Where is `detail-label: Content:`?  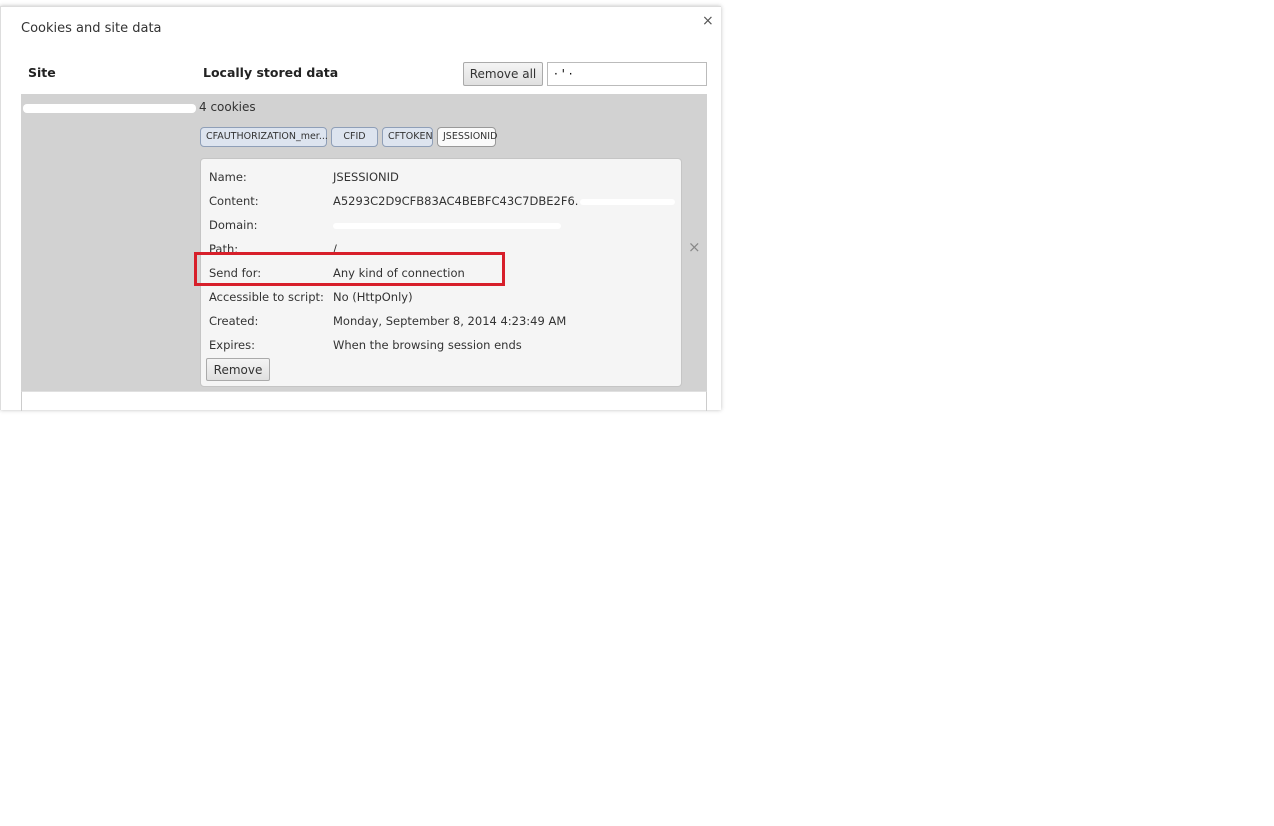
detail-label: Content: is located at coordinates (234, 201).